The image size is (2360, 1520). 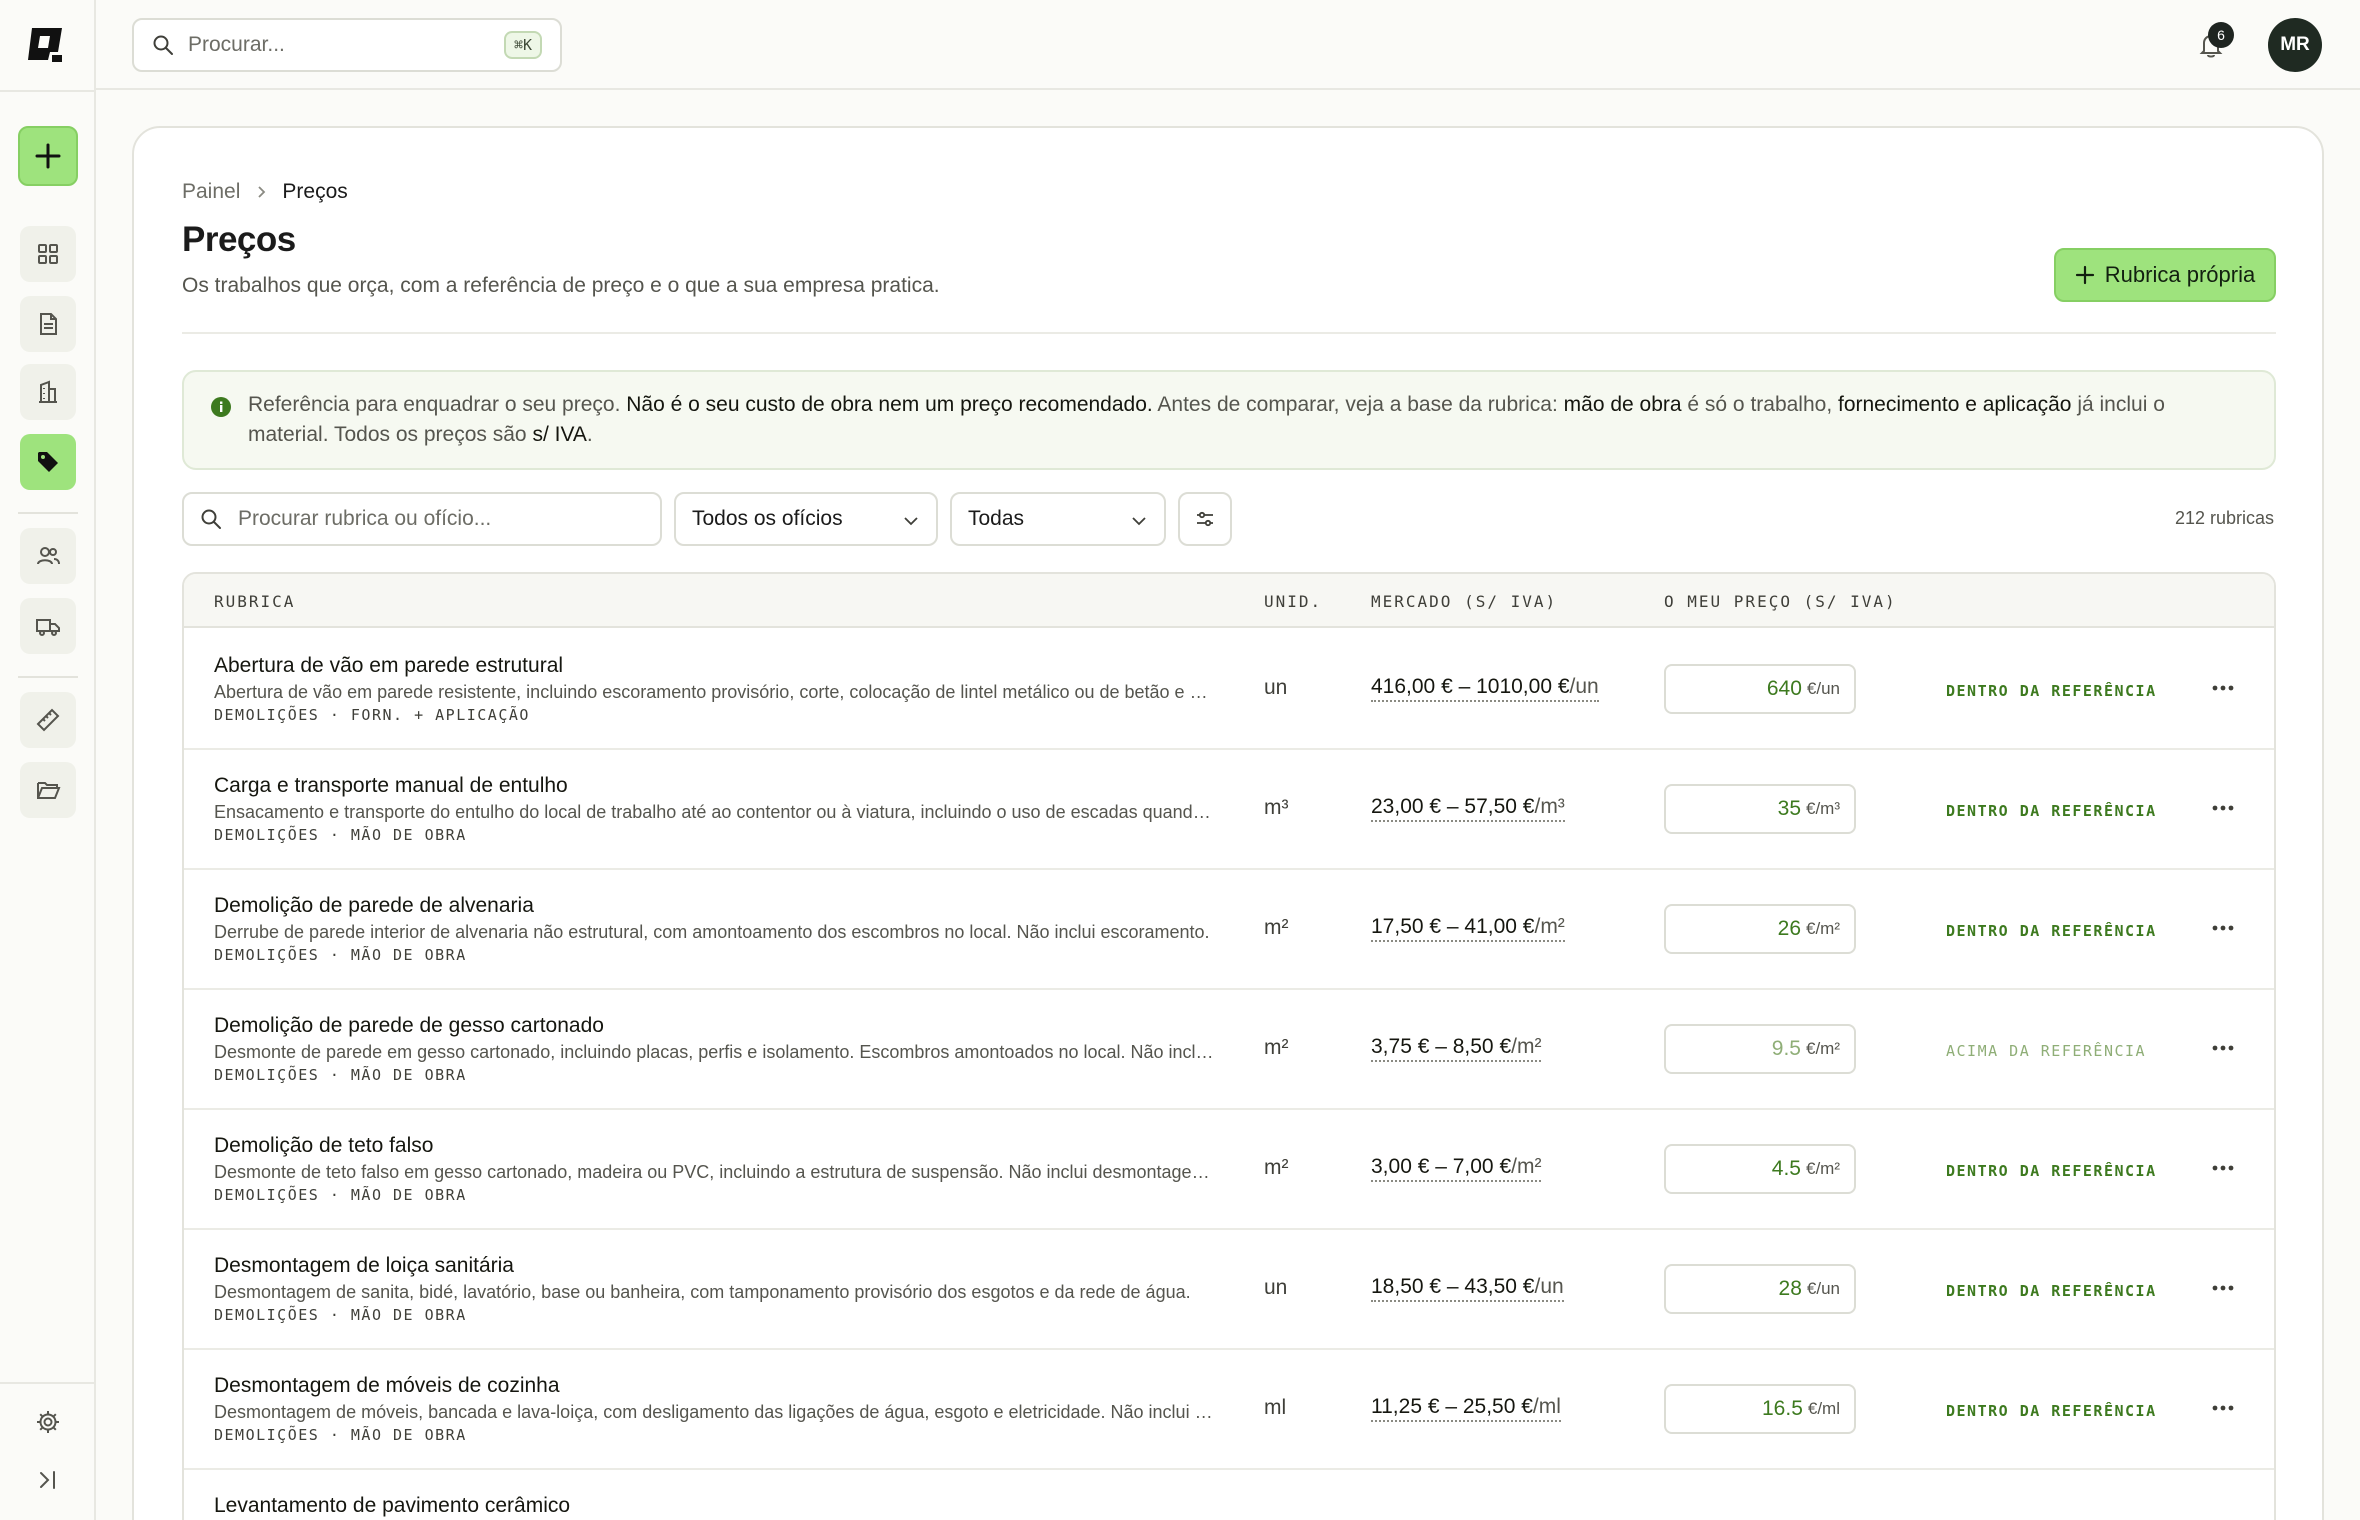 What do you see at coordinates (1453, 926) in the screenshot?
I see `market-range-value: 17,50 € – 41,00 €` at bounding box center [1453, 926].